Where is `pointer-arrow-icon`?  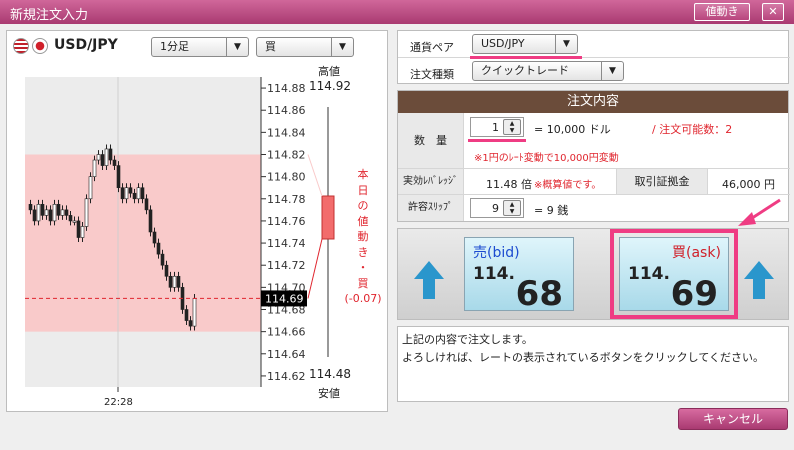
pointer-arrow-icon is located at coordinates (759, 212).